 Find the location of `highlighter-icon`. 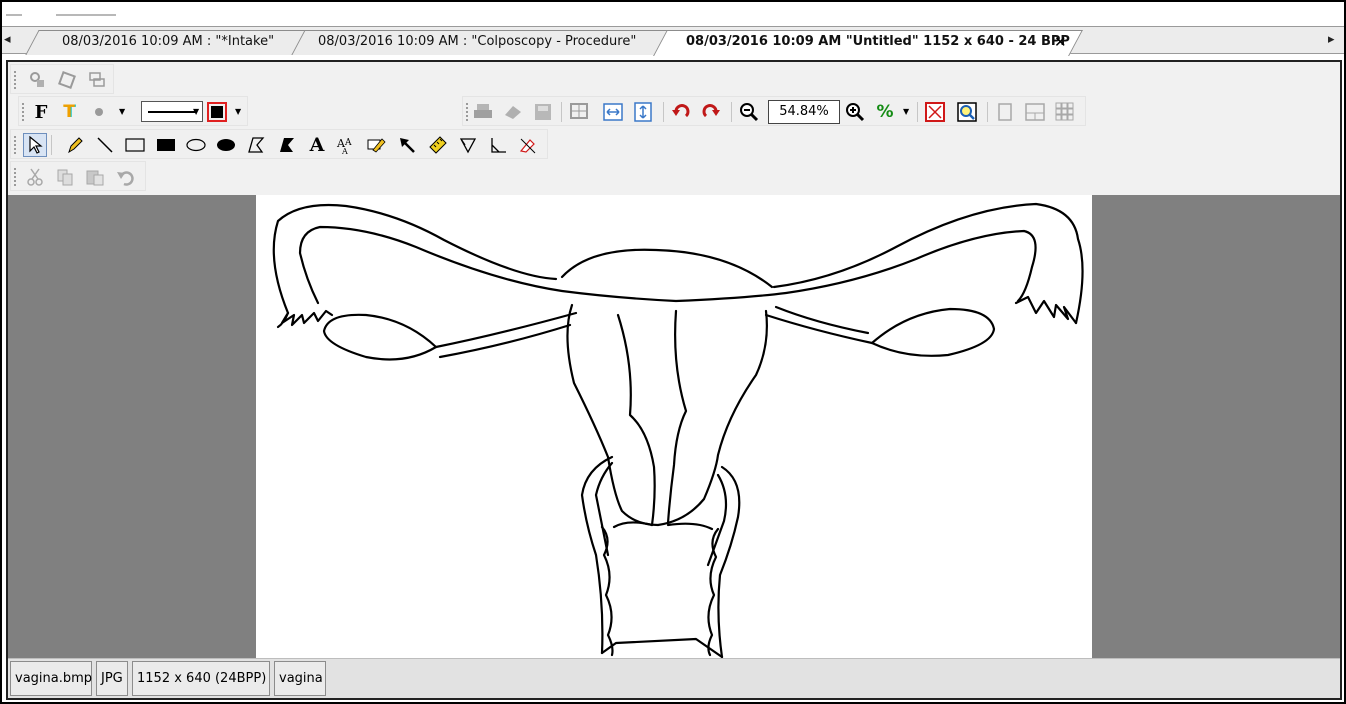

highlighter-icon is located at coordinates (377, 145).